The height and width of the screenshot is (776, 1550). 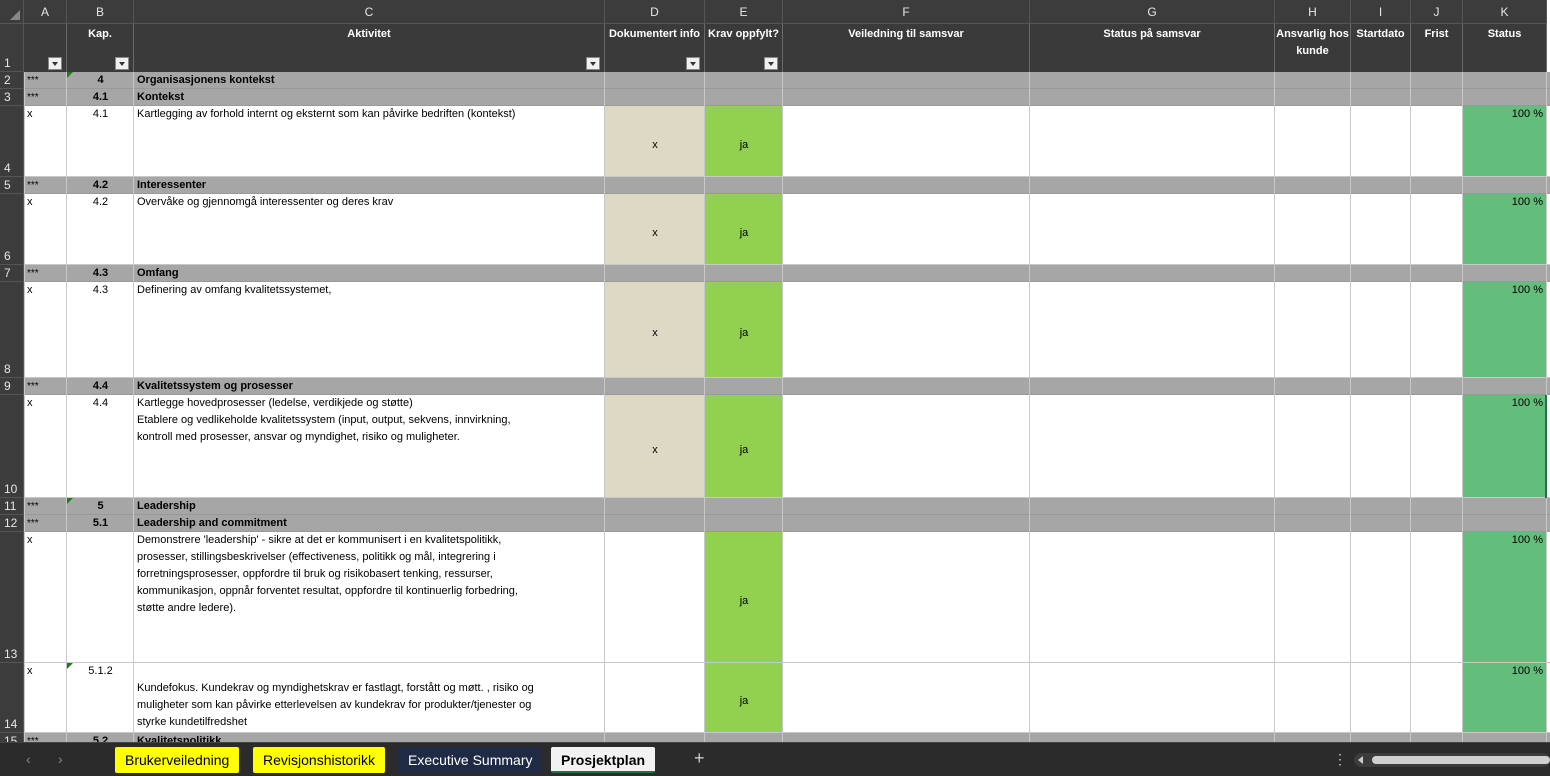 What do you see at coordinates (12, 48) in the screenshot?
I see `row-header-1: 1` at bounding box center [12, 48].